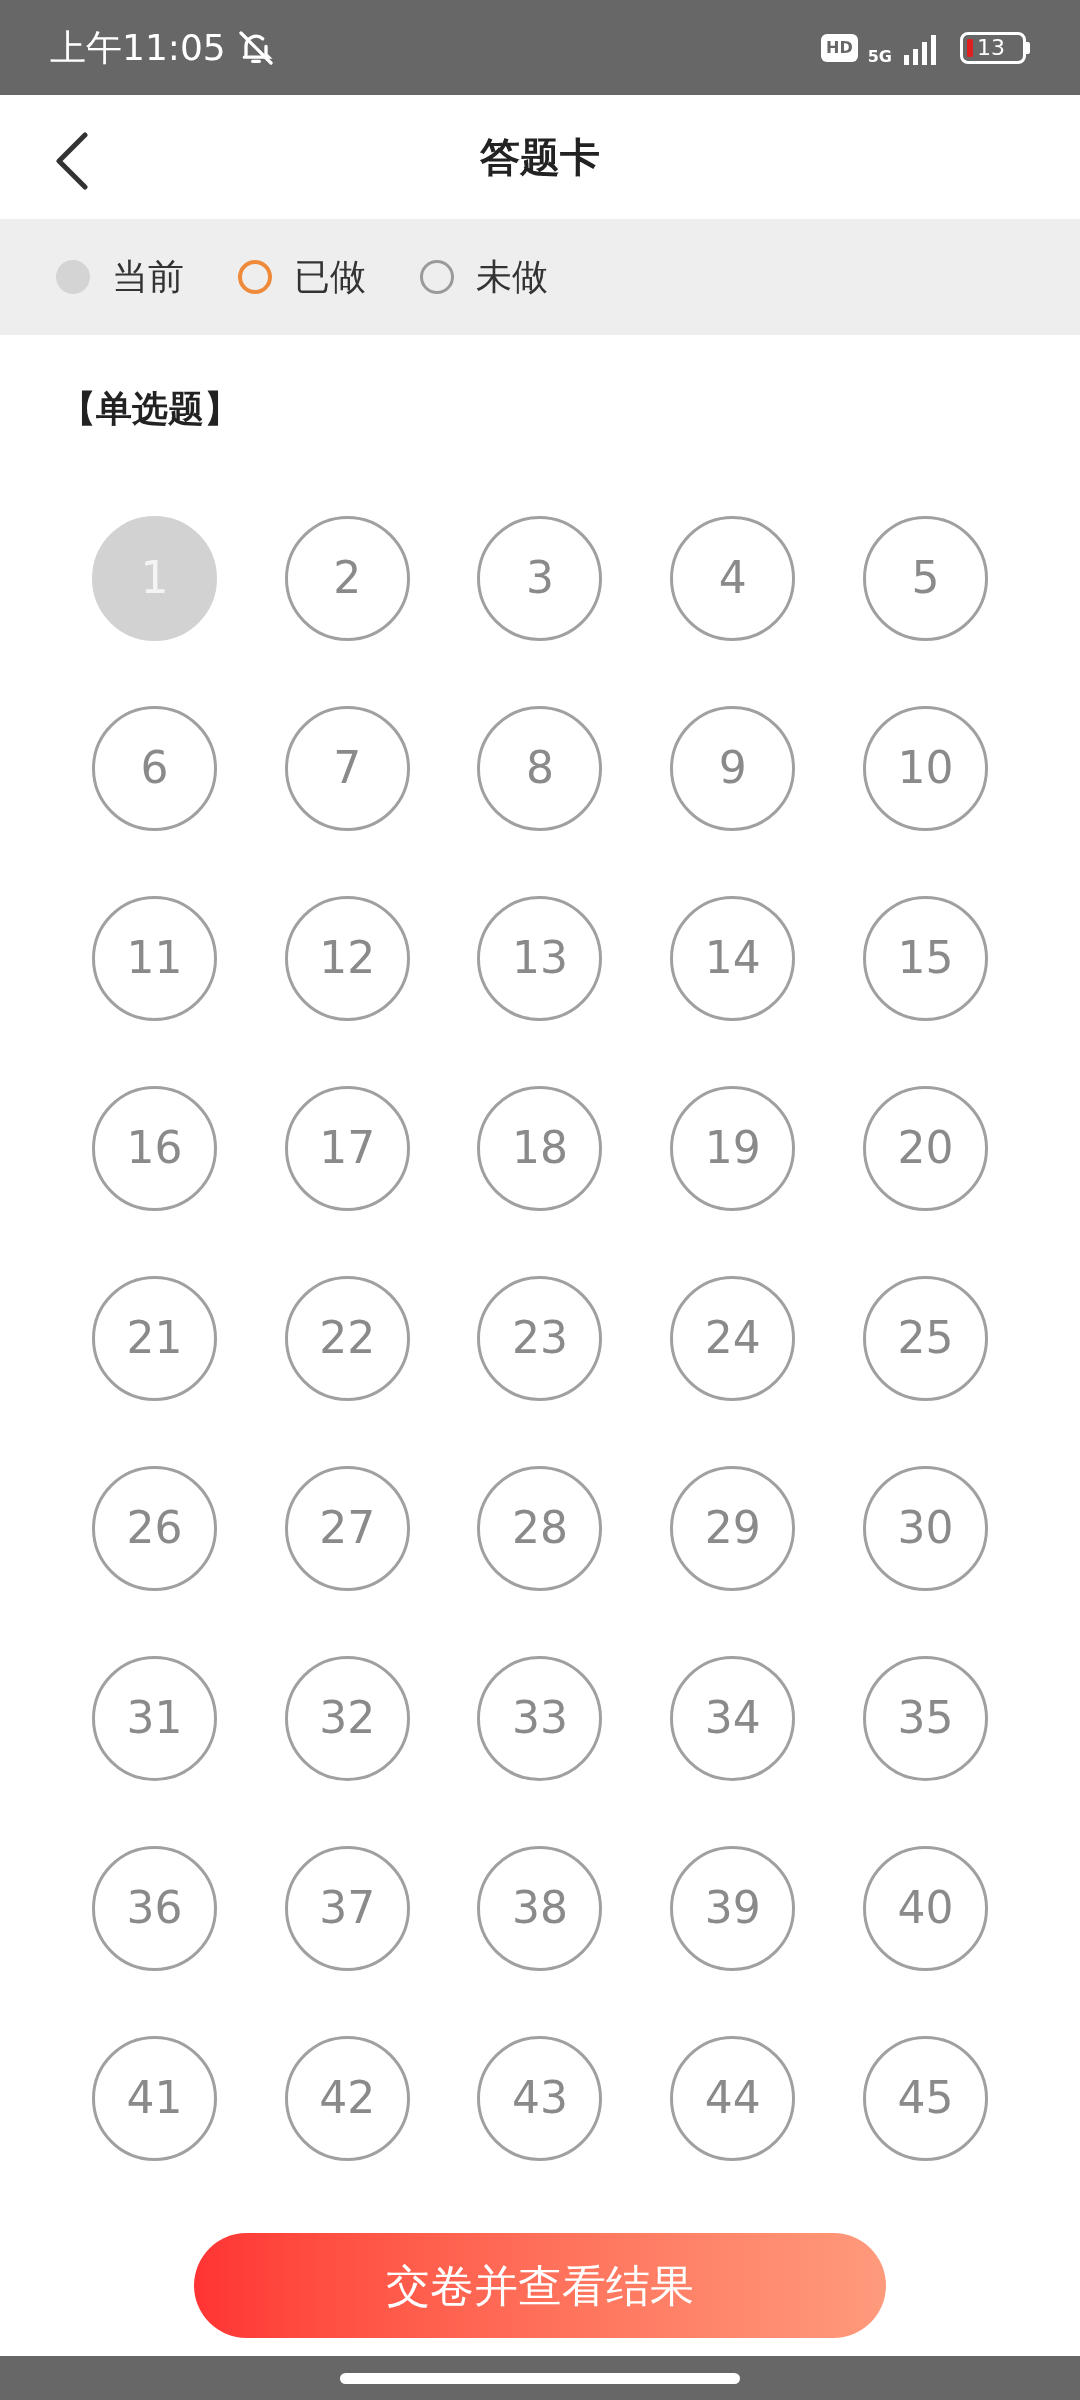 The image size is (1080, 2400). I want to click on question-number: 11, so click(154, 958).